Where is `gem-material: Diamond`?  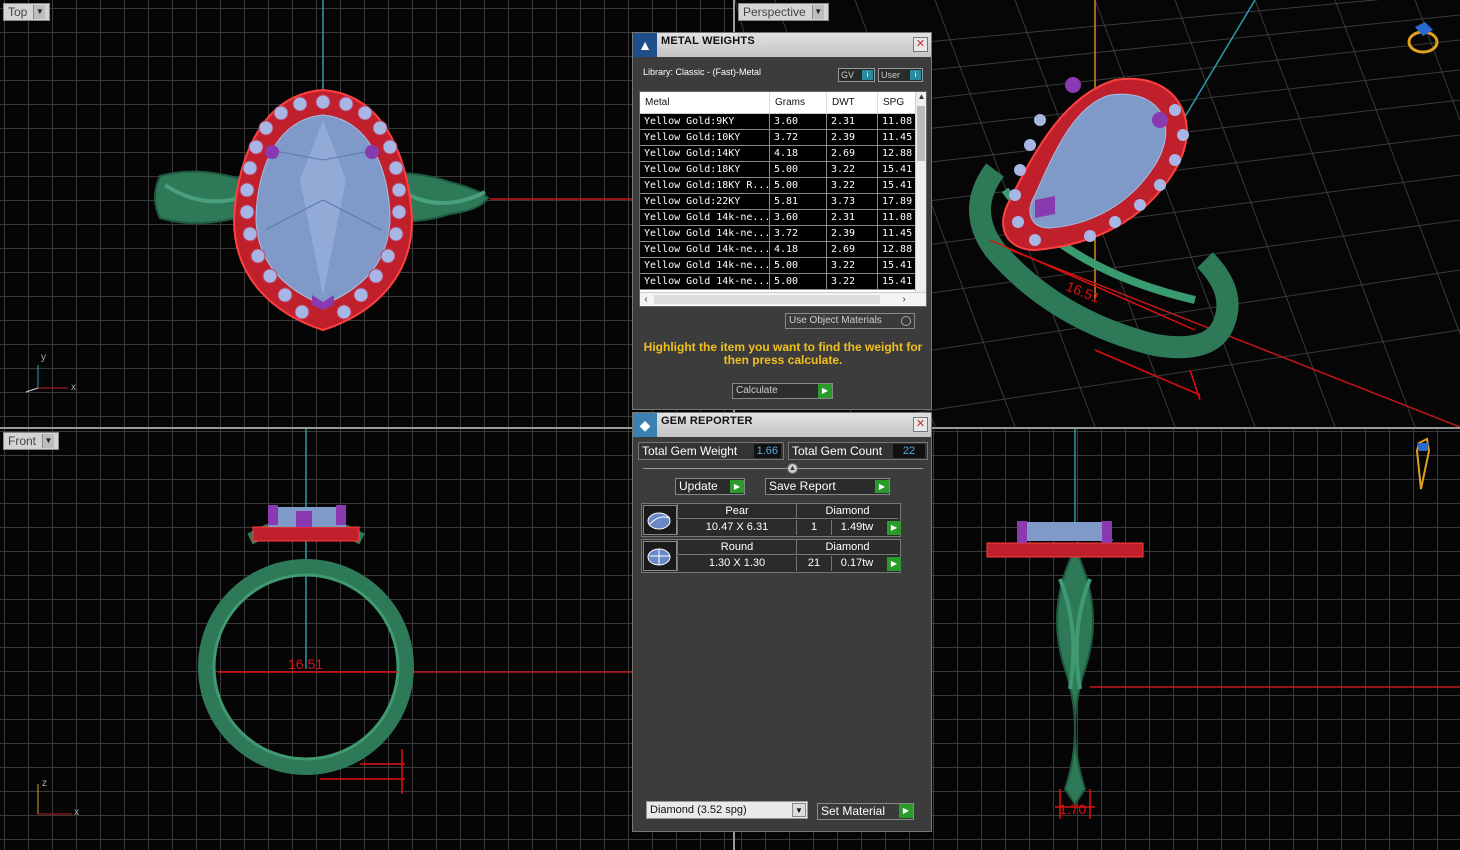 gem-material: Diamond is located at coordinates (847, 511).